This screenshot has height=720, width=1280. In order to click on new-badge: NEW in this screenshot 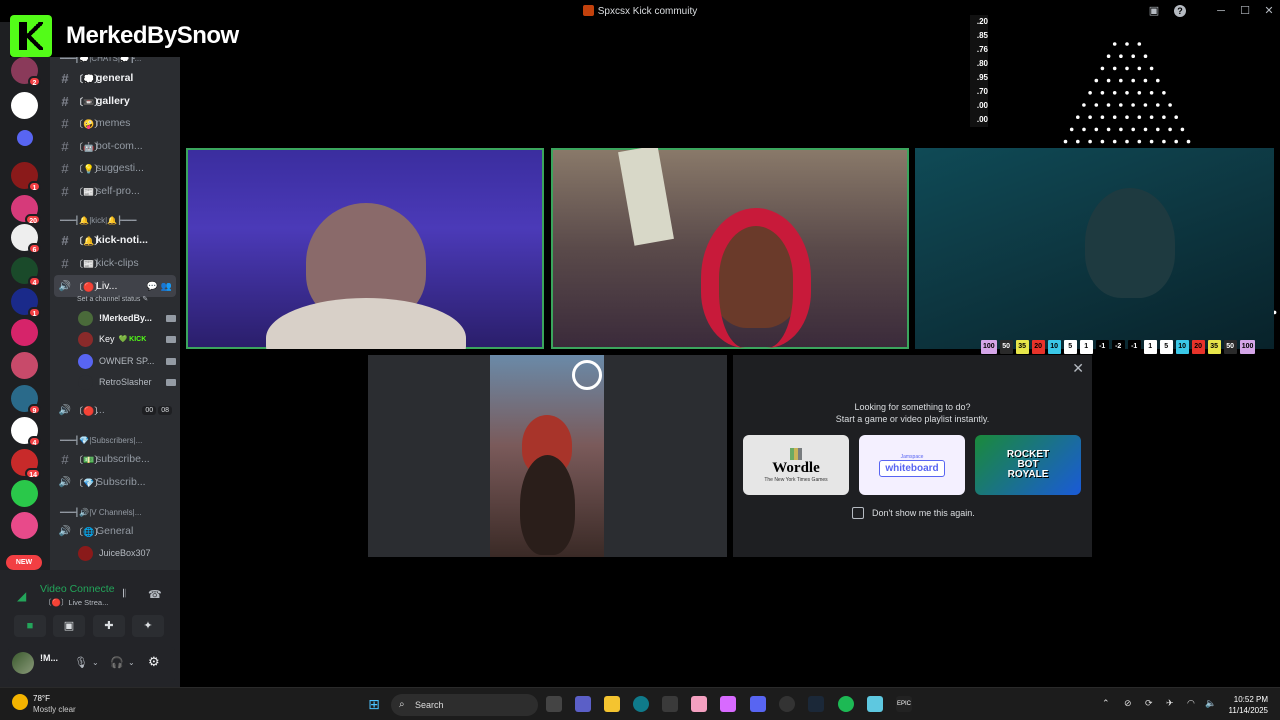, I will do `click(24, 562)`.